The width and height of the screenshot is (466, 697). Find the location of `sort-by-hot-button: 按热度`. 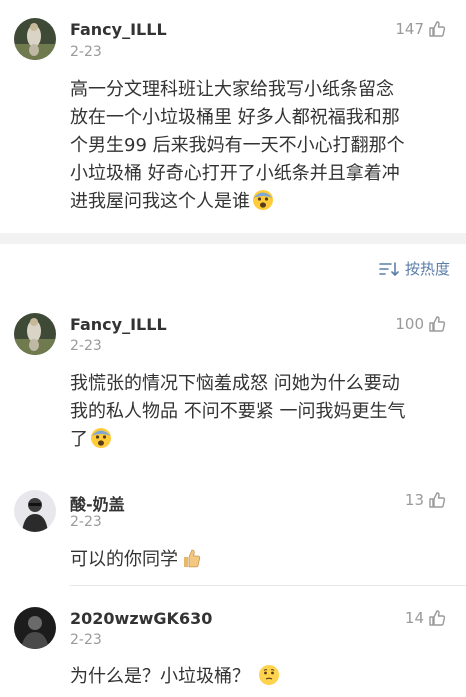

sort-by-hot-button: 按热度 is located at coordinates (414, 268).